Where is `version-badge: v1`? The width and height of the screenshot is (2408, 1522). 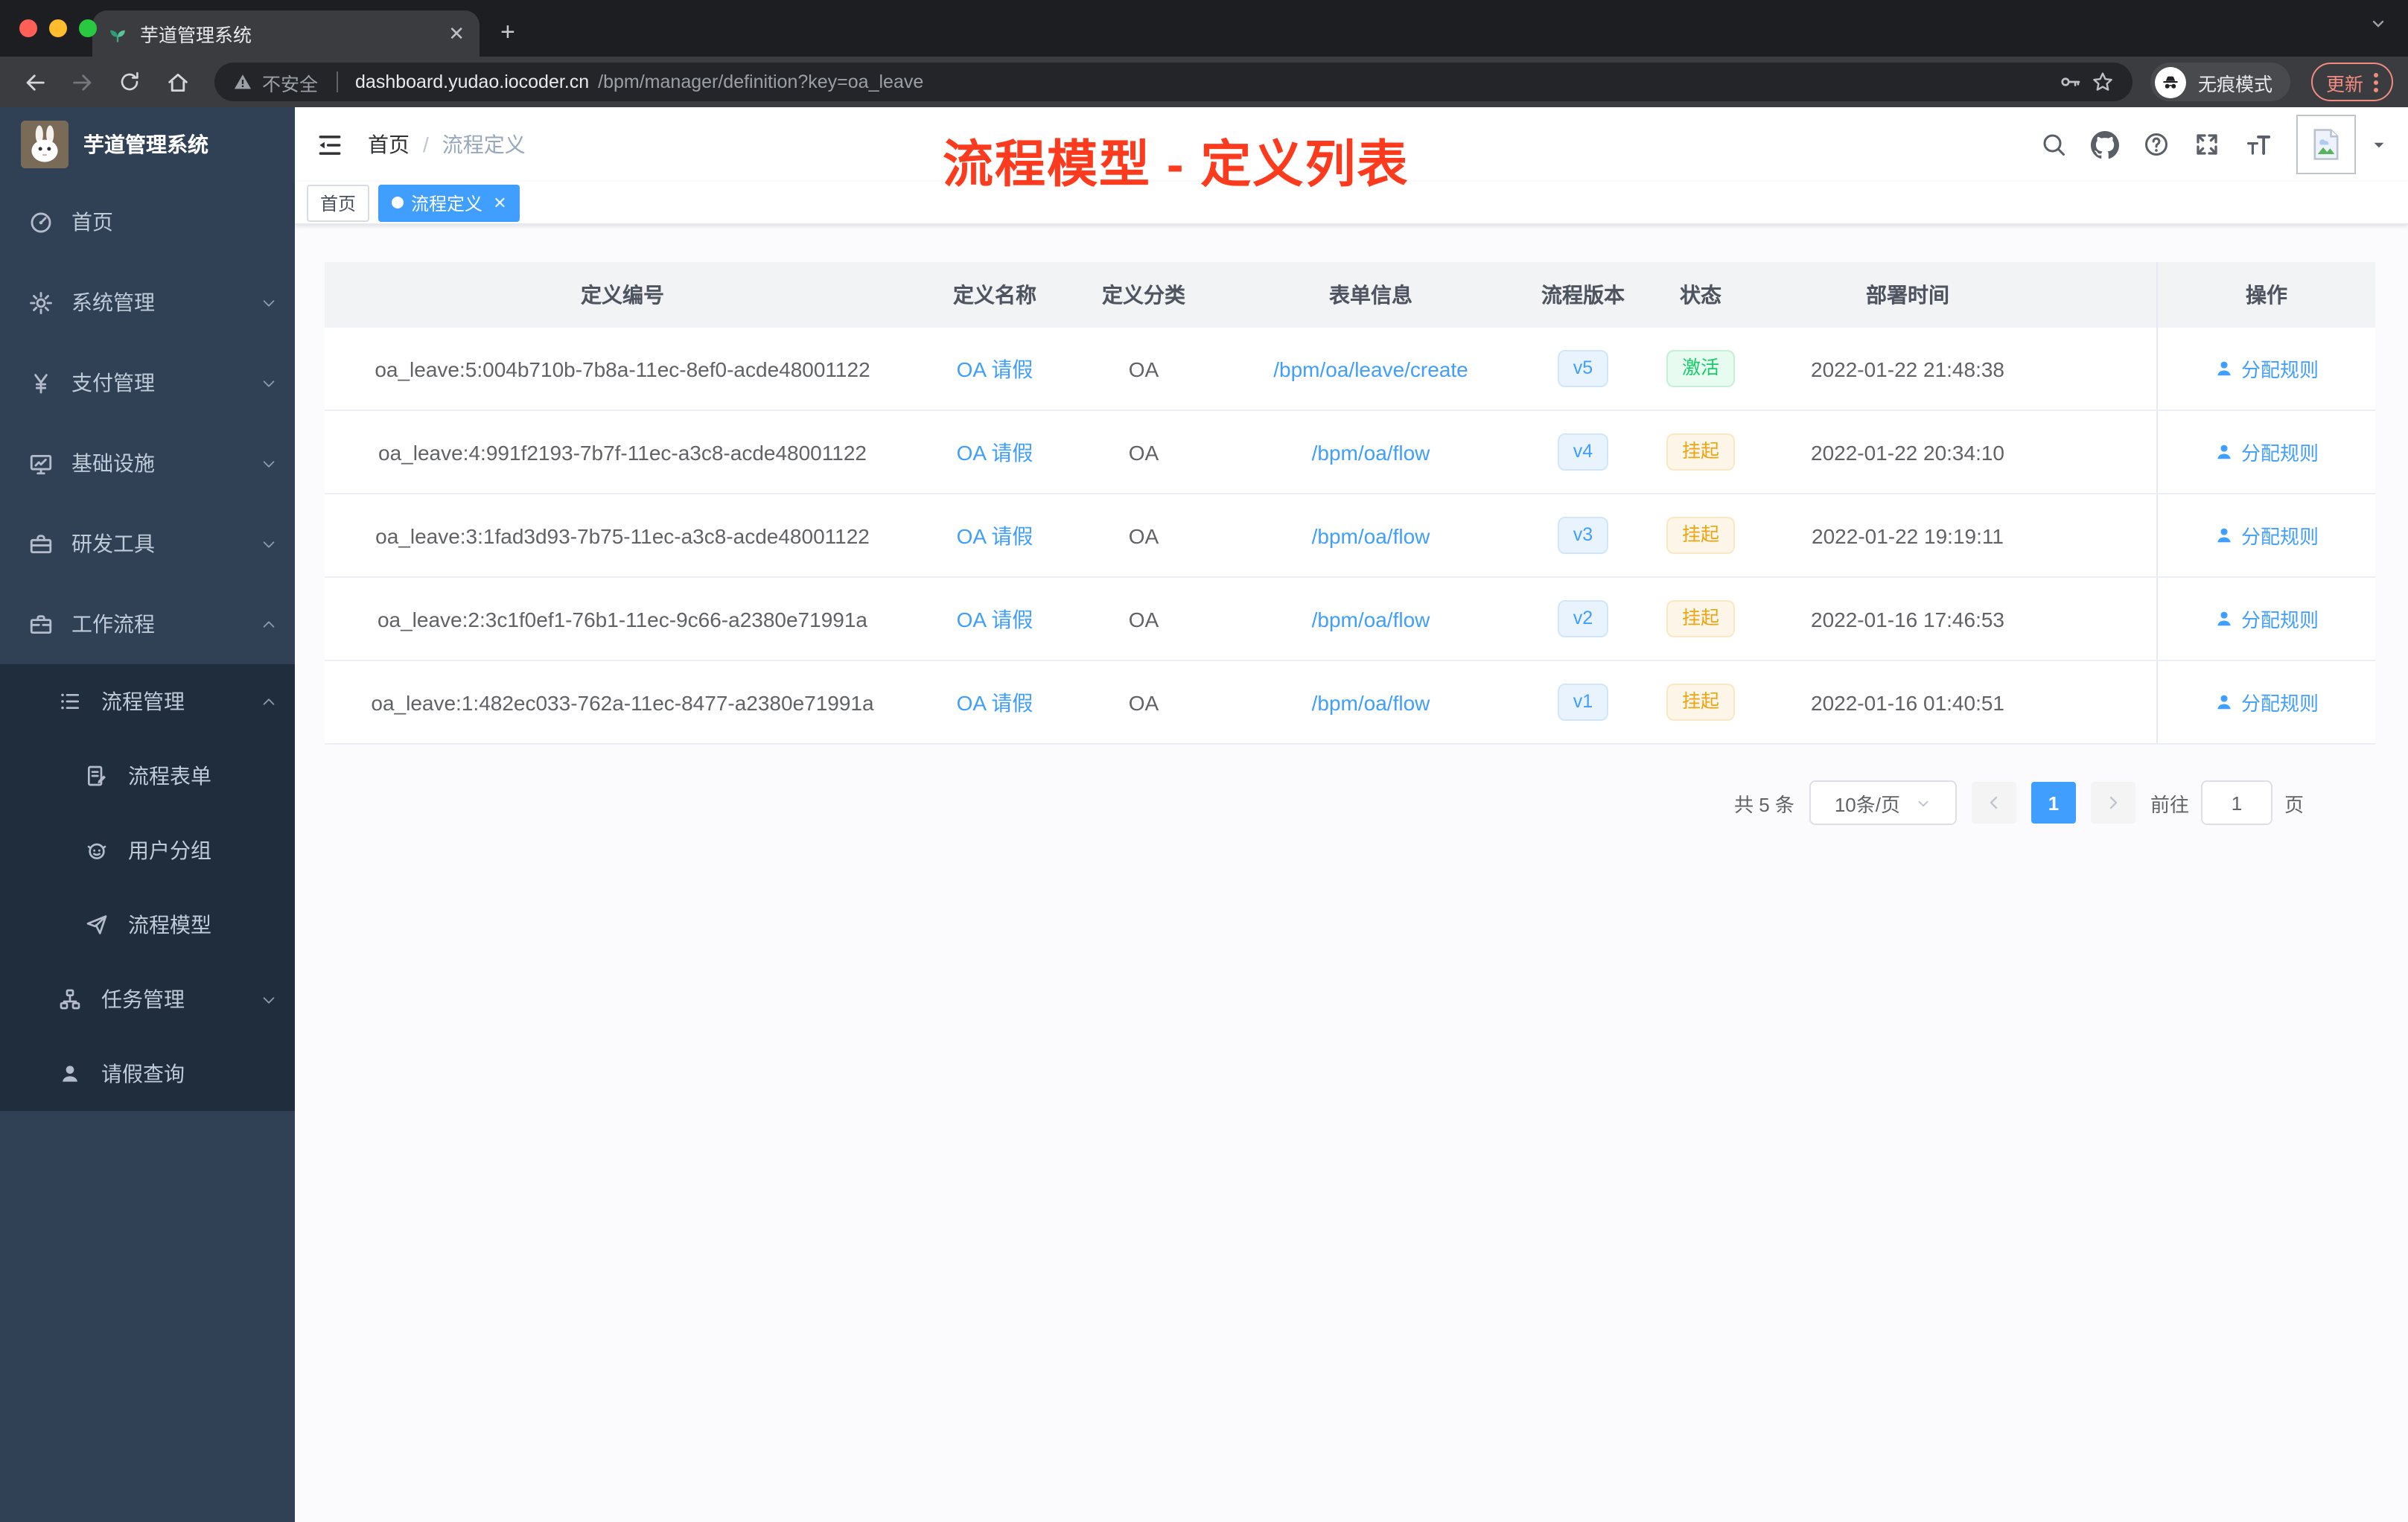
version-badge: v1 is located at coordinates (1583, 702).